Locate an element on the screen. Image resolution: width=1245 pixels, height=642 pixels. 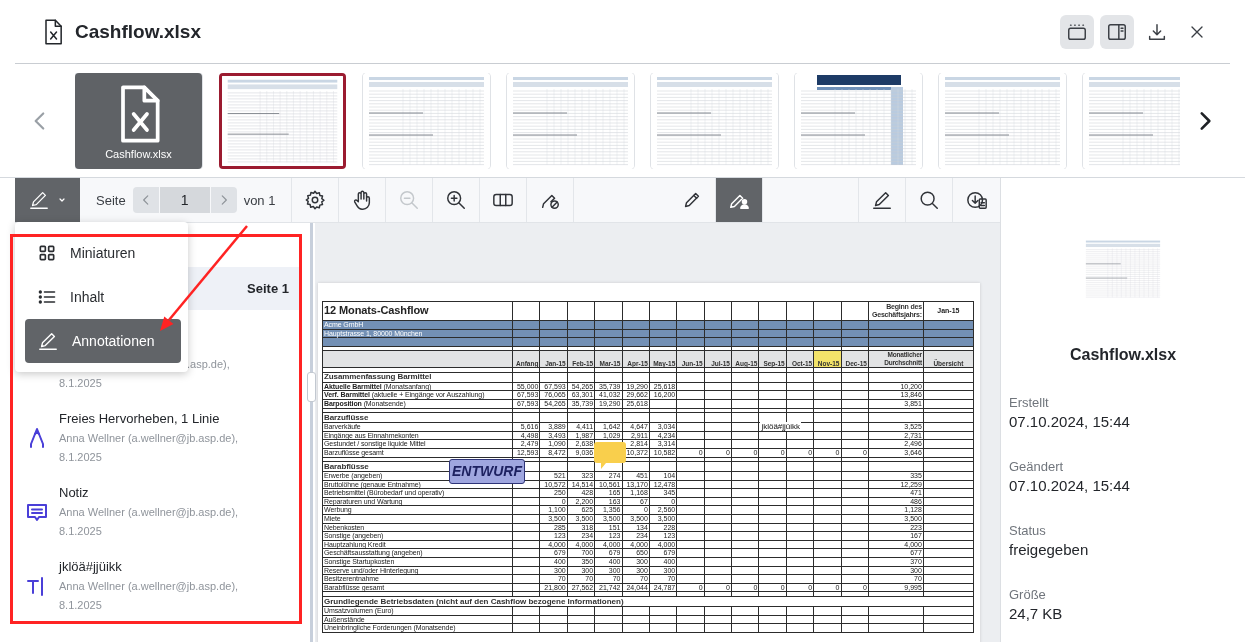
text-annotation: jklöä#jjüikk is located at coordinates (781, 427).